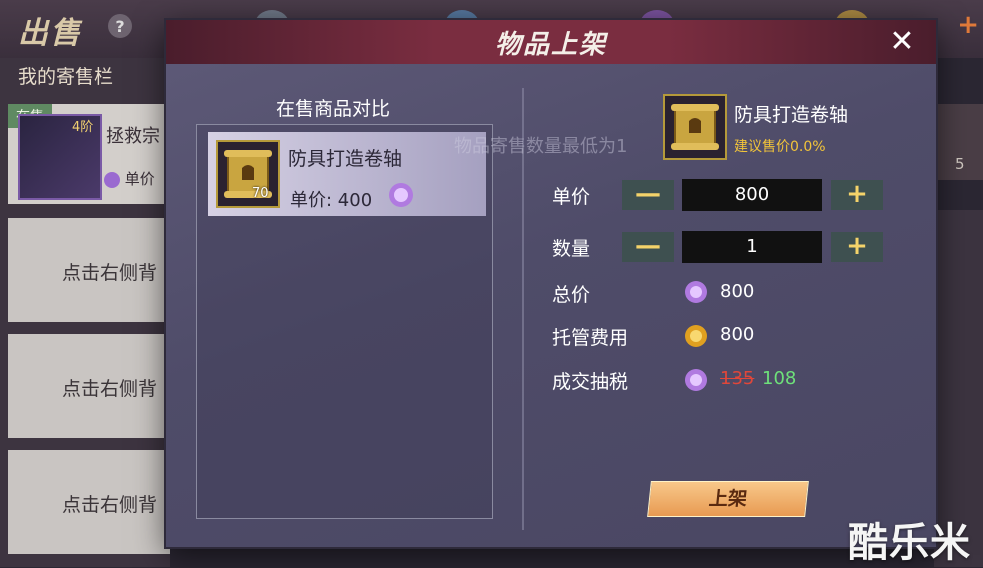 This screenshot has height=568, width=983. What do you see at coordinates (83, 127) in the screenshot?
I see `item-level: 4阶` at bounding box center [83, 127].